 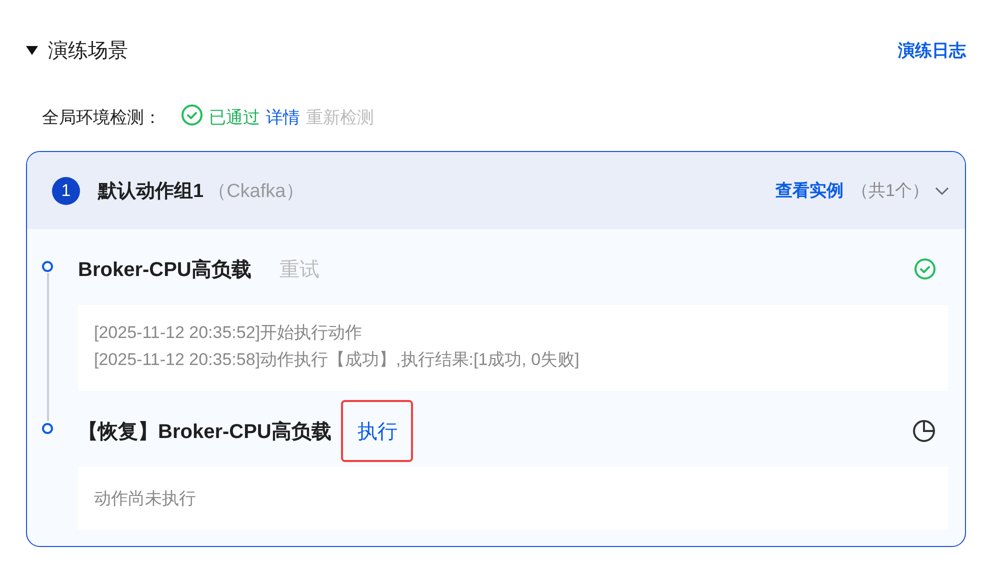 What do you see at coordinates (66, 190) in the screenshot?
I see `step-number-badge: 1` at bounding box center [66, 190].